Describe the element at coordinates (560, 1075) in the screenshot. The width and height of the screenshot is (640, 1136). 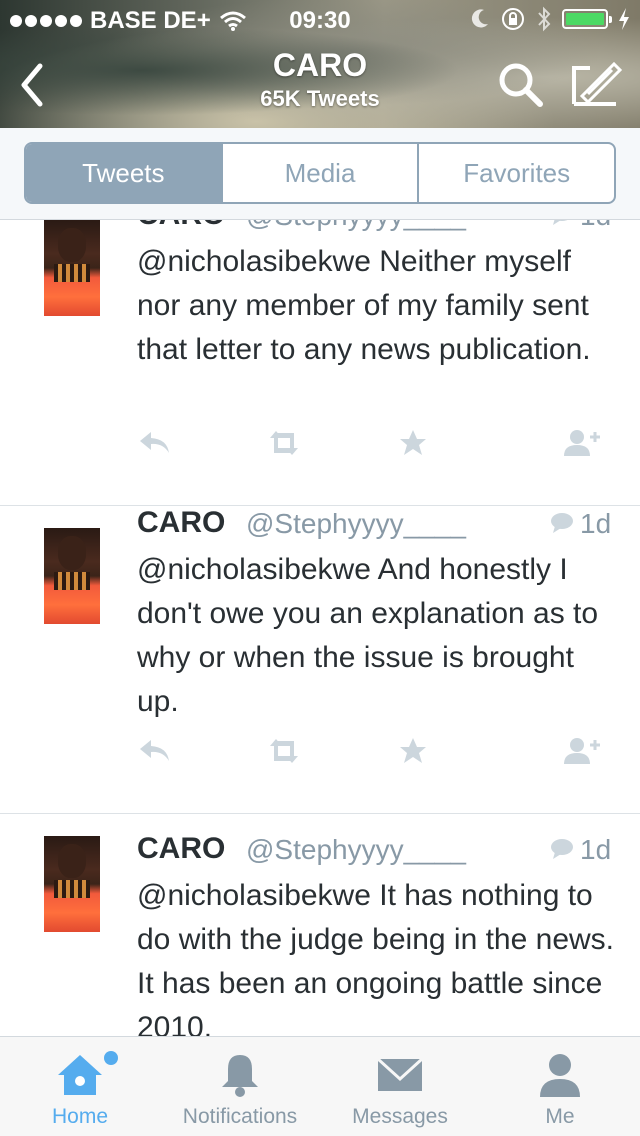
I see `person-icon` at that location.